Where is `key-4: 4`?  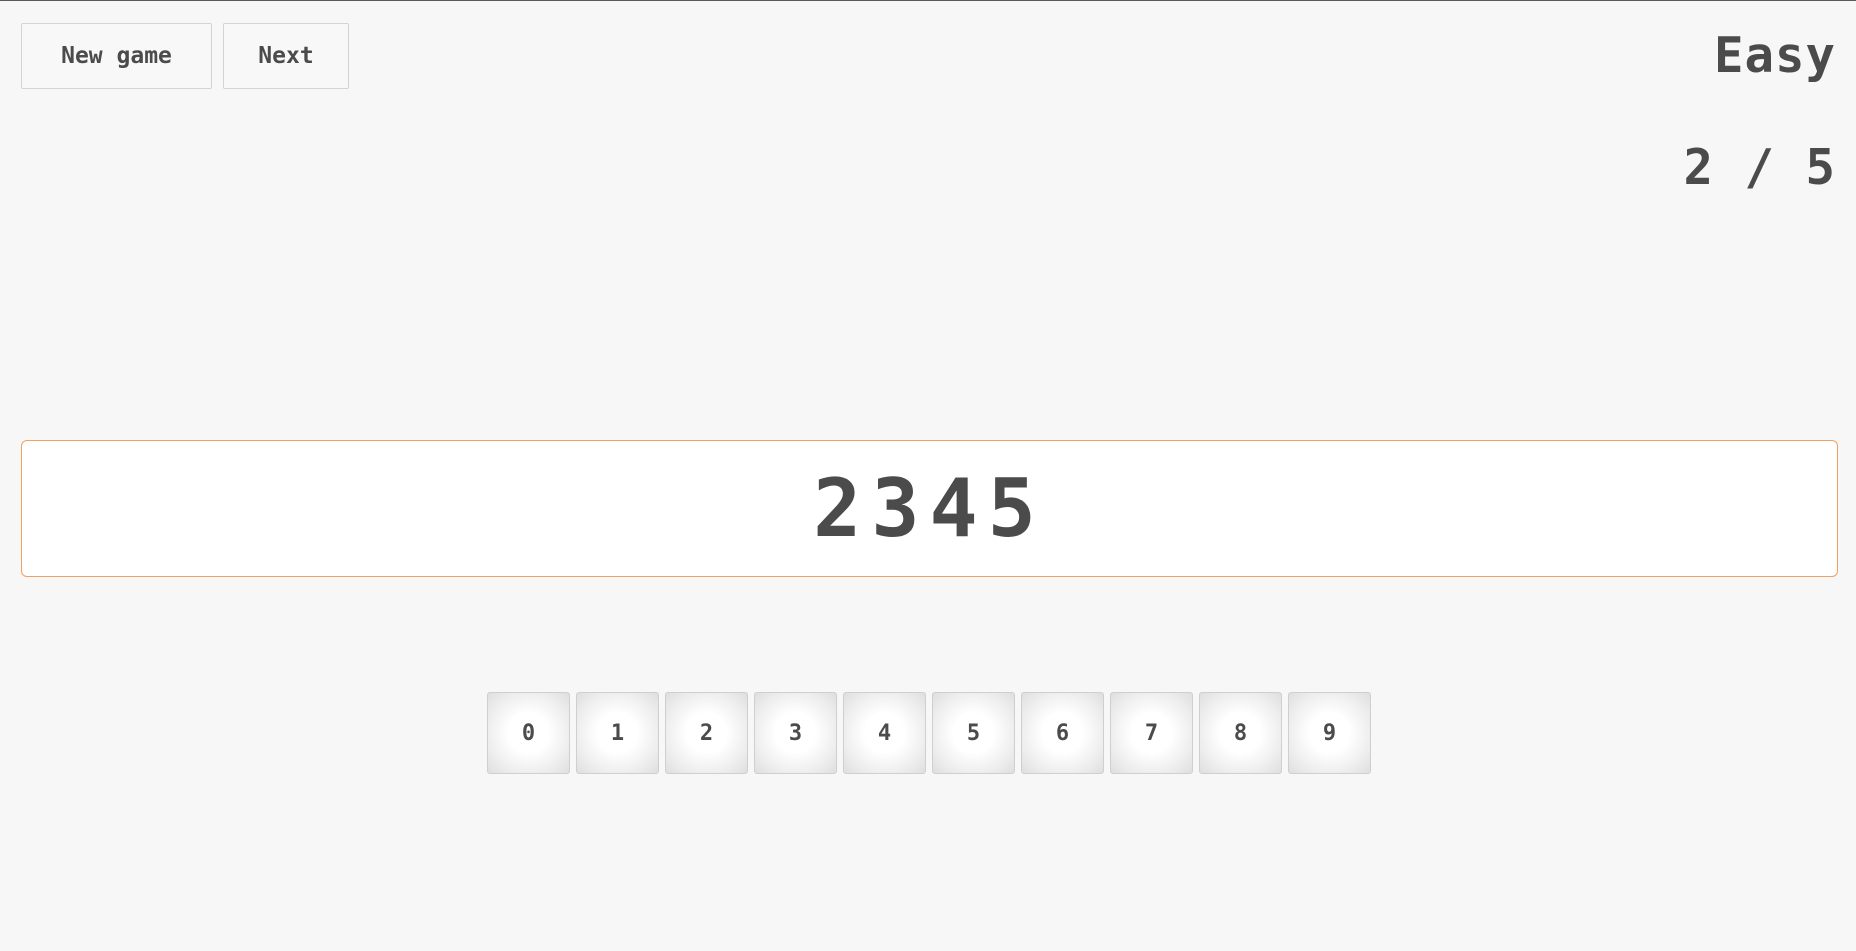
key-4: 4 is located at coordinates (884, 733).